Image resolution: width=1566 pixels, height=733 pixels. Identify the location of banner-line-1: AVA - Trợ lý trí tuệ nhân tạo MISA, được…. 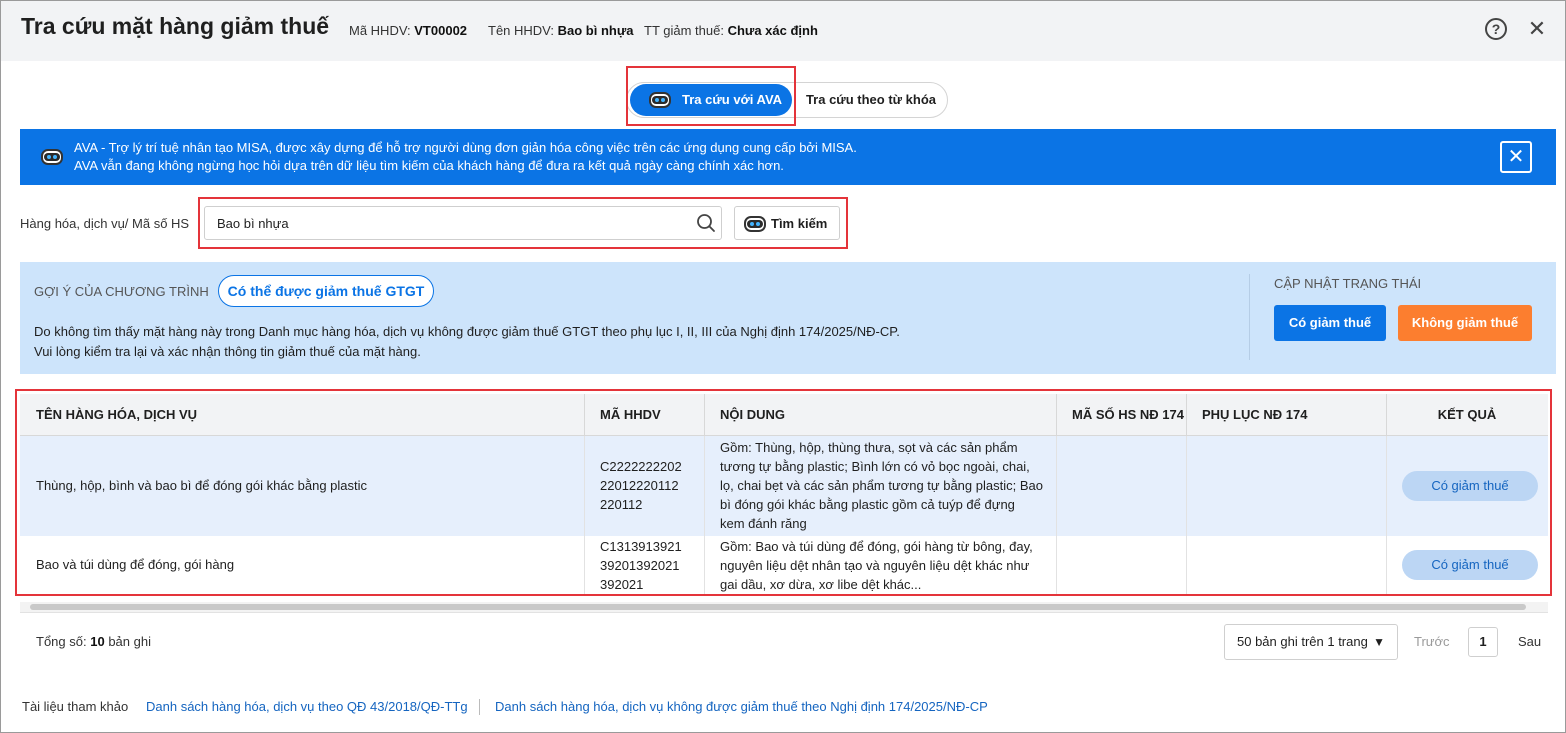
(465, 147).